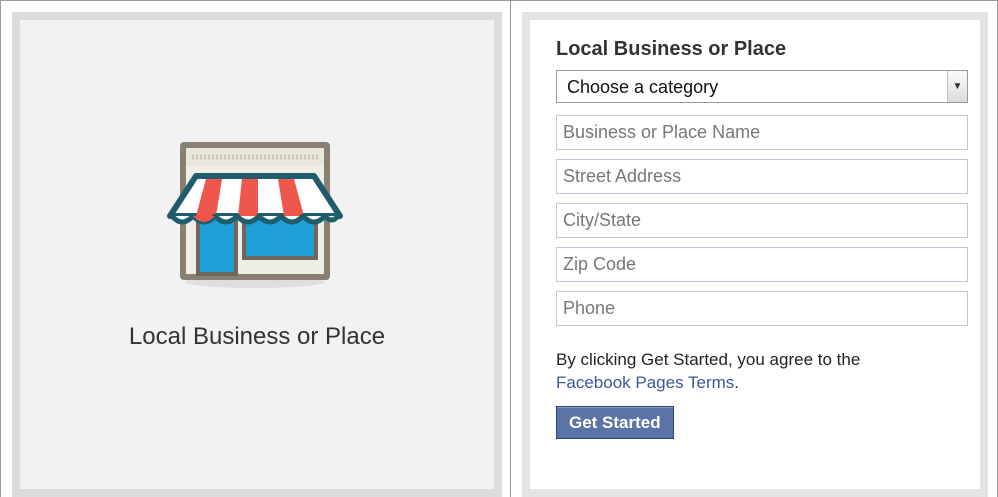  I want to click on column-divider, so click(510, 248).